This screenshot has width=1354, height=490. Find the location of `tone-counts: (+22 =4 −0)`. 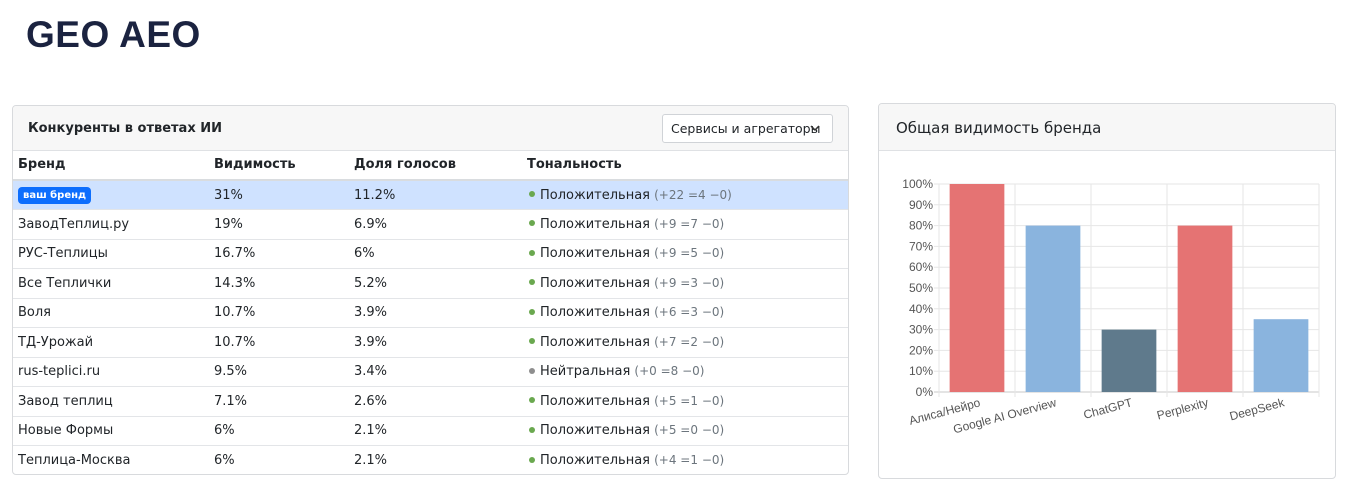

tone-counts: (+22 =4 −0) is located at coordinates (693, 194).